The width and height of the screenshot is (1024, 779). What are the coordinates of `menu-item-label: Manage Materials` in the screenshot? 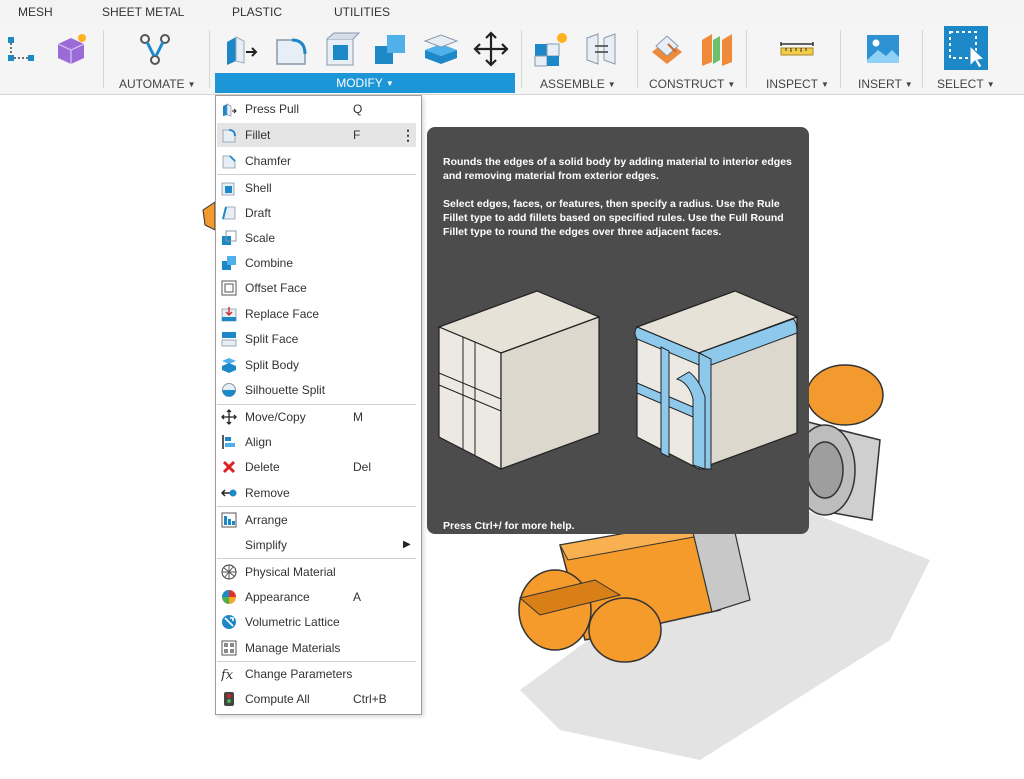 It's located at (293, 648).